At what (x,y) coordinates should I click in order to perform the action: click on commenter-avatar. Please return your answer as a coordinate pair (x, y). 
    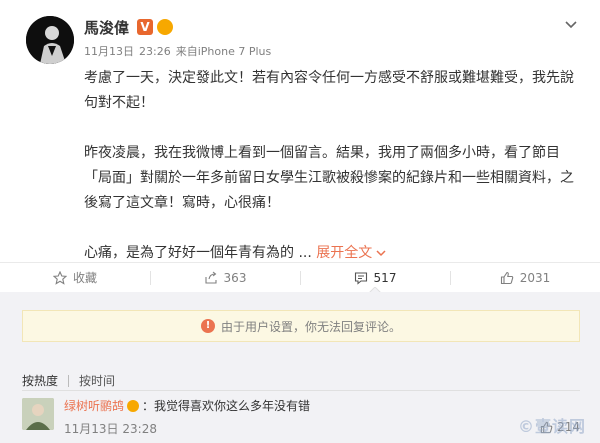
    Looking at the image, I should click on (38, 414).